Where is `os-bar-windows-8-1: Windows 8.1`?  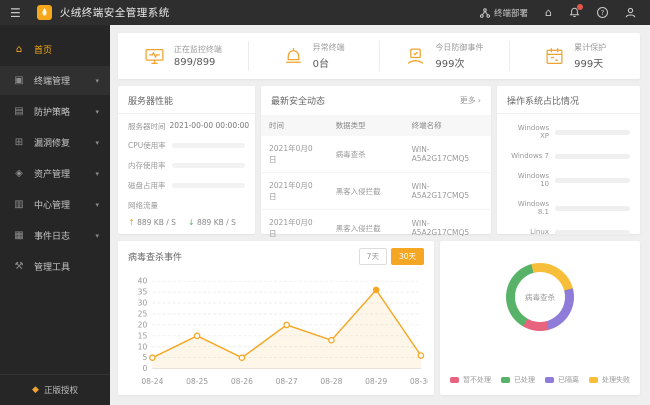
os-bar-windows-8-1: Windows 8.1 is located at coordinates (568, 208).